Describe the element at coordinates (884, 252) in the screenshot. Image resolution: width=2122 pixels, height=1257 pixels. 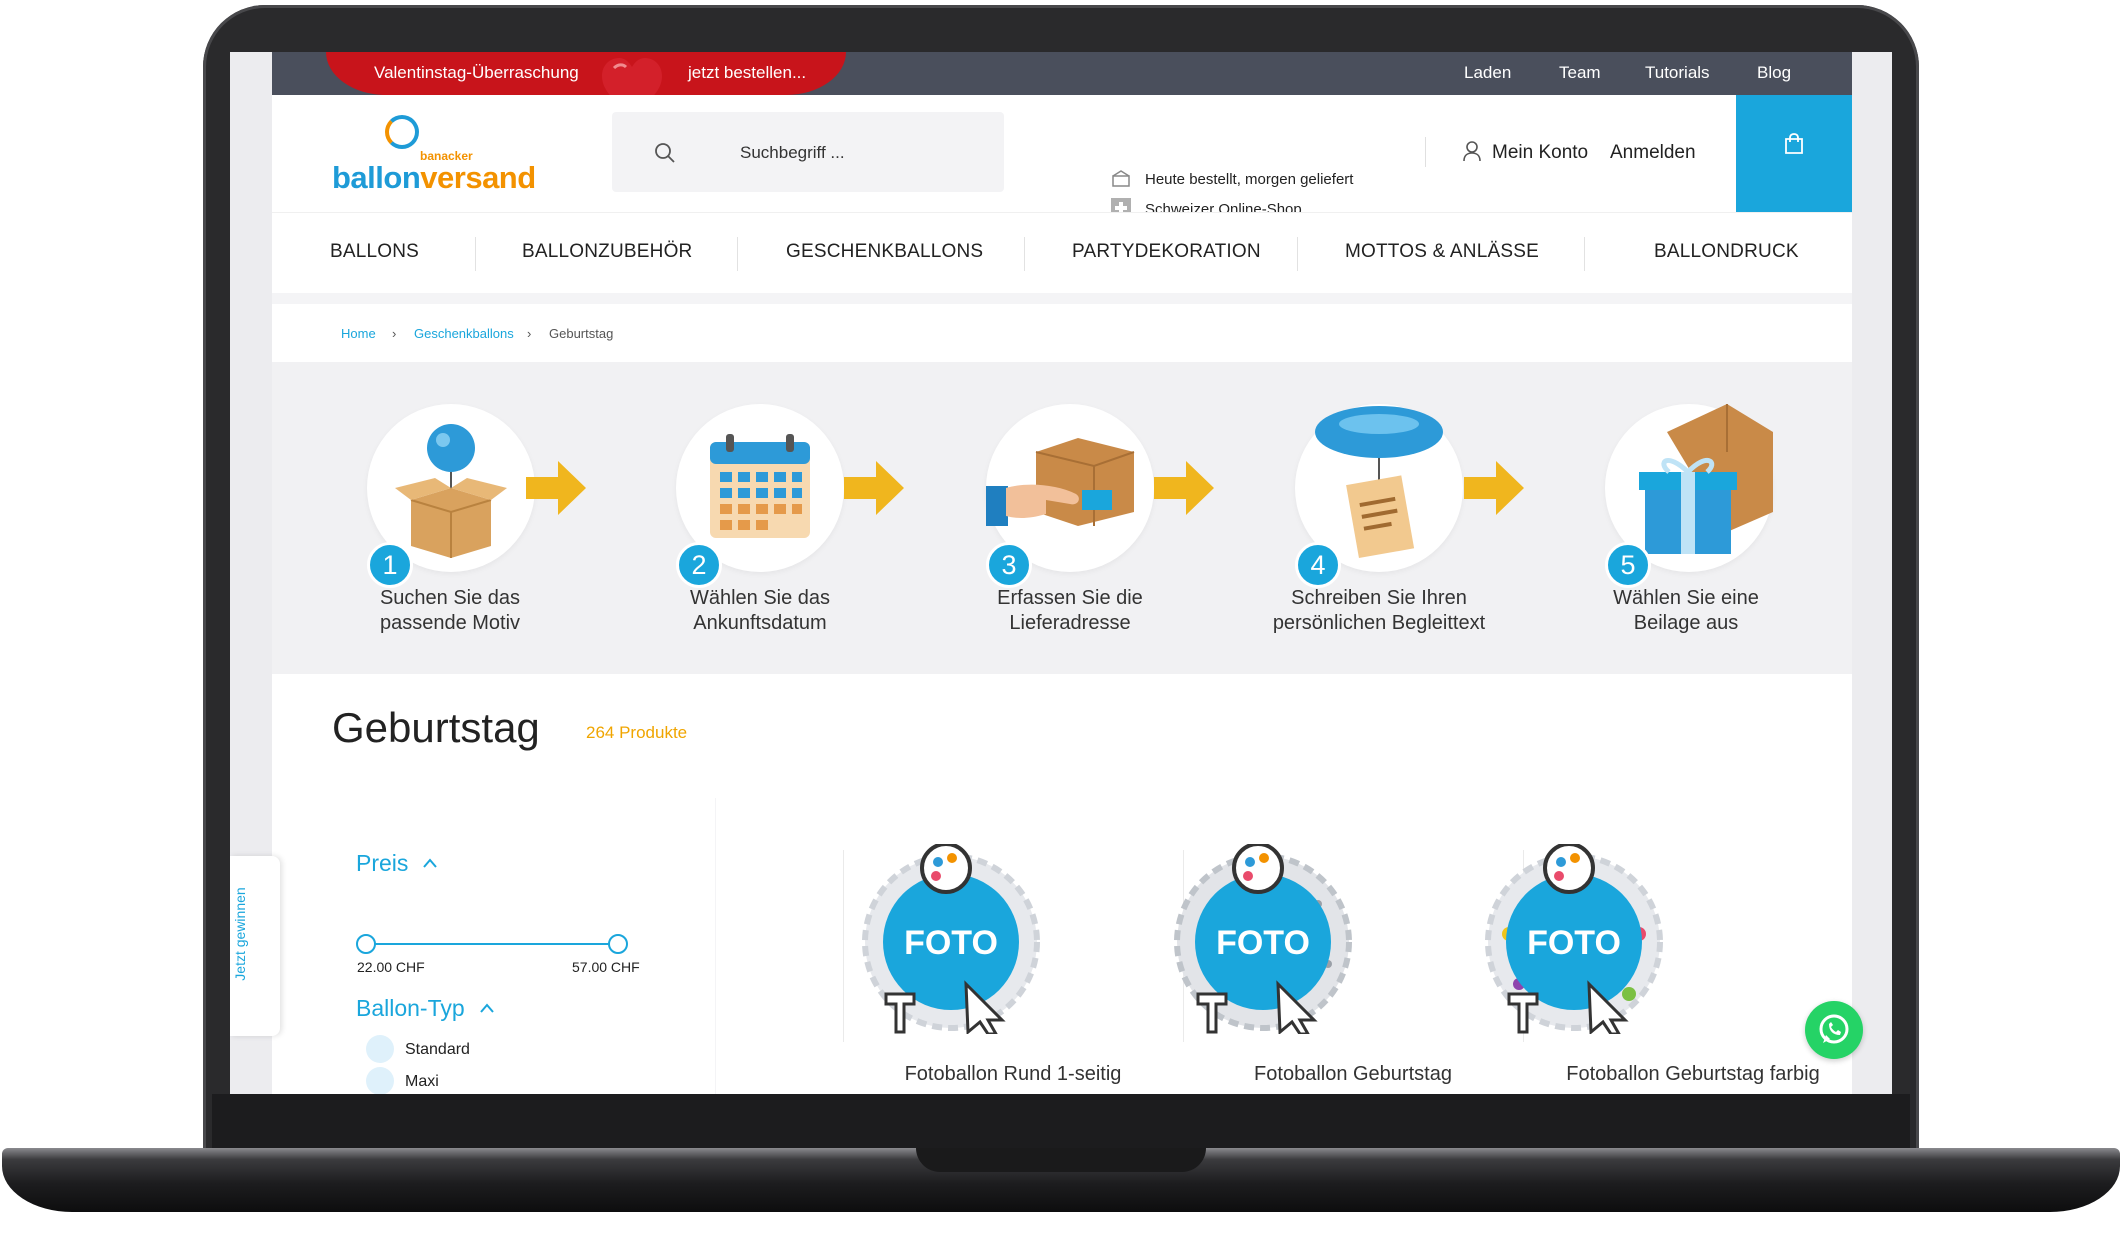
I see `nav-geschenkballons: GESCHENKBALLONS` at that location.